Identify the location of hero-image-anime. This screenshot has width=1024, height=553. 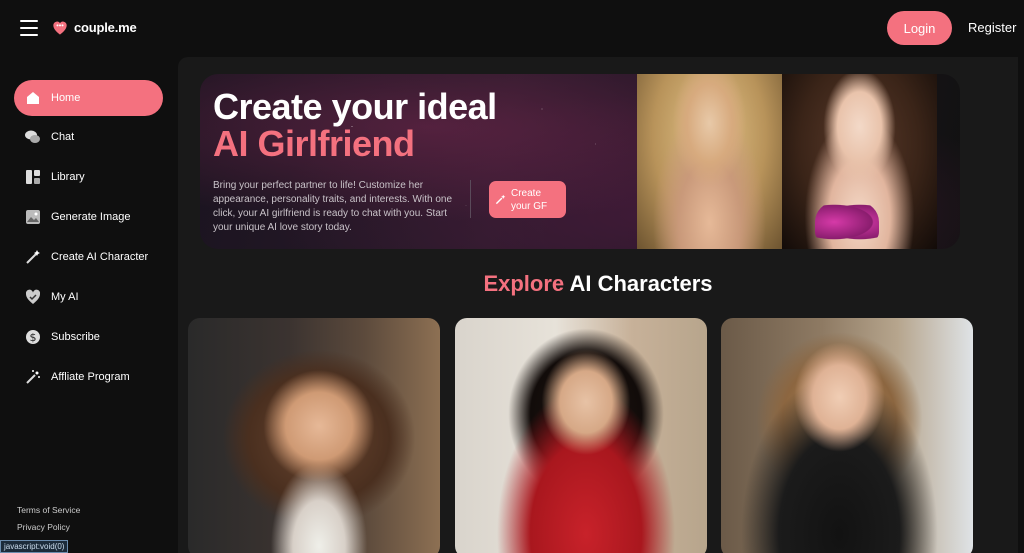
(859, 161).